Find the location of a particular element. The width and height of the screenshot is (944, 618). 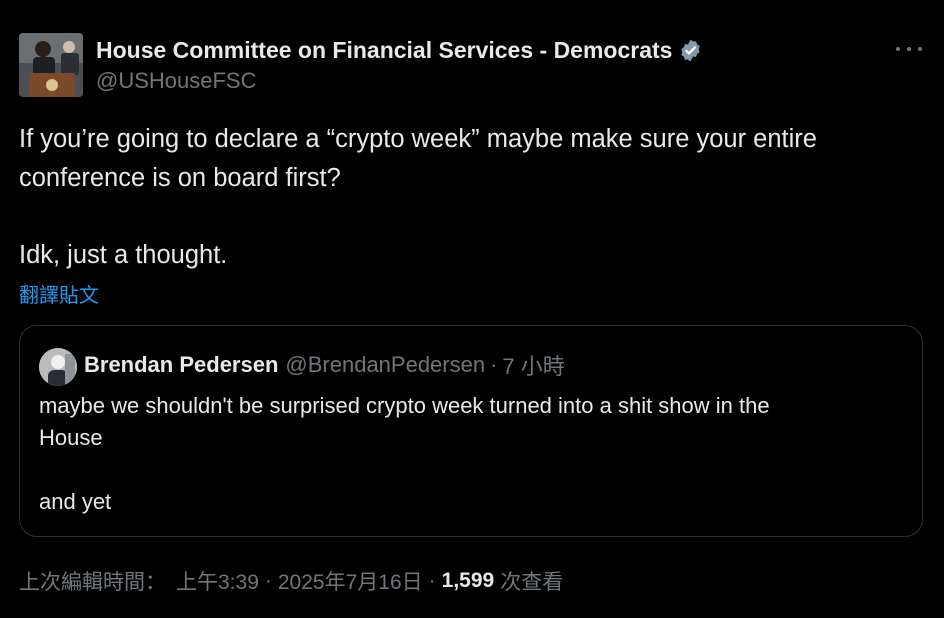

translate-post-link: 翻譯貼文 is located at coordinates (59, 293).